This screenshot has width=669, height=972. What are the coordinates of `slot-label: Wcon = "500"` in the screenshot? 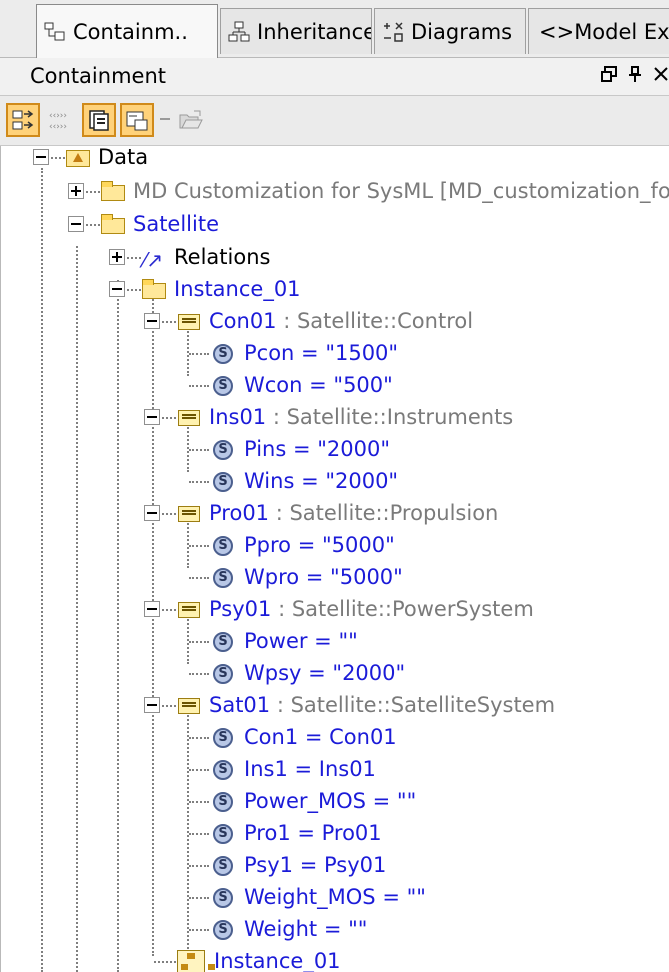 It's located at (318, 385).